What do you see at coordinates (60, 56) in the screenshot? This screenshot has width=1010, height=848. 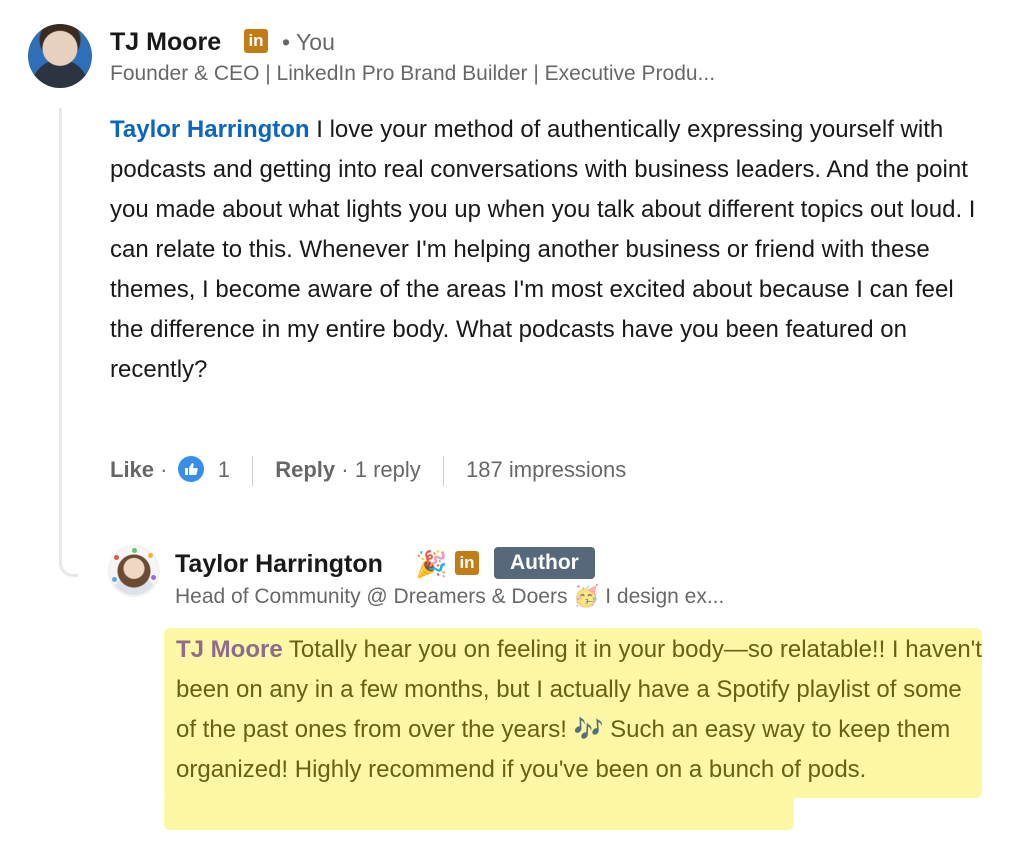 I see `tj-moore-avatar` at bounding box center [60, 56].